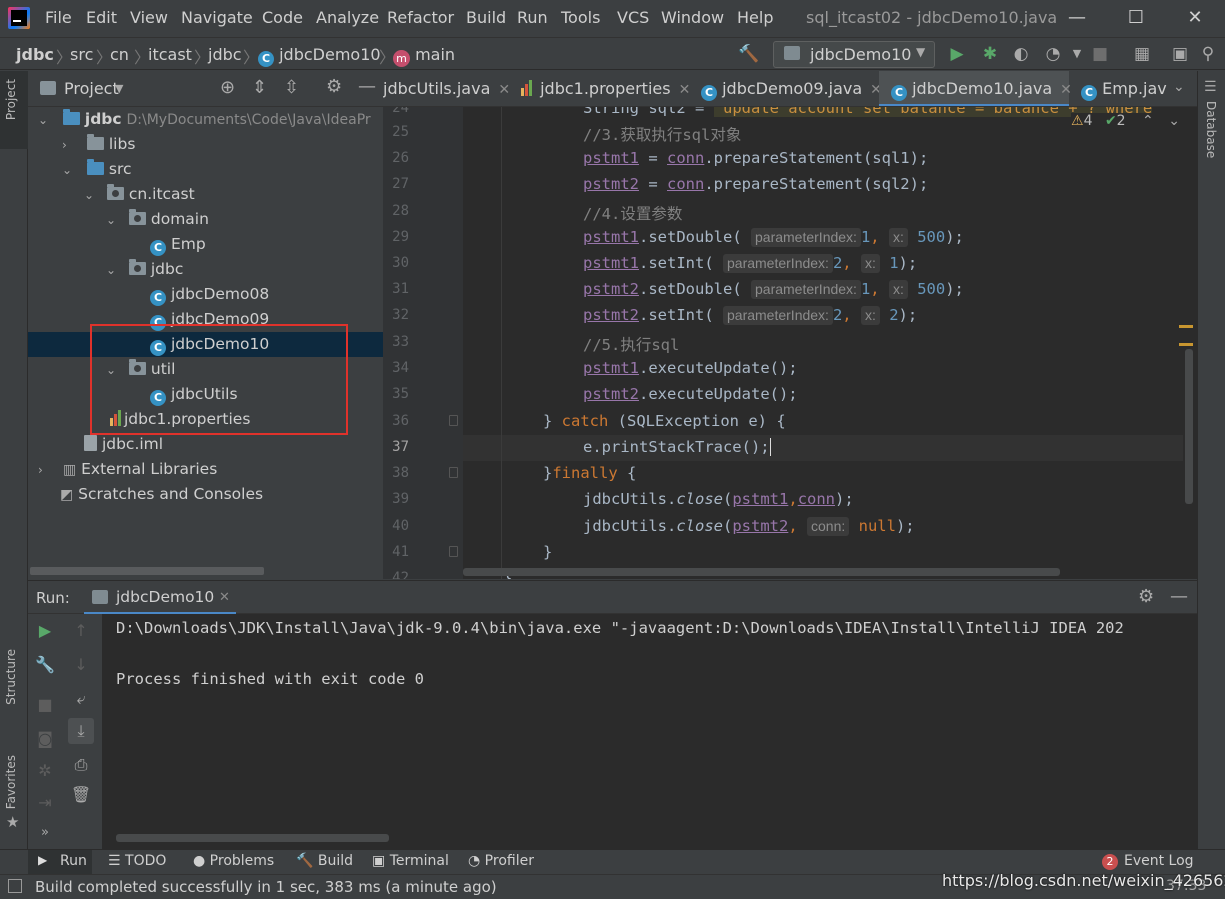 The width and height of the screenshot is (1225, 899). I want to click on chevron-down-icon: ▼, so click(119, 88).